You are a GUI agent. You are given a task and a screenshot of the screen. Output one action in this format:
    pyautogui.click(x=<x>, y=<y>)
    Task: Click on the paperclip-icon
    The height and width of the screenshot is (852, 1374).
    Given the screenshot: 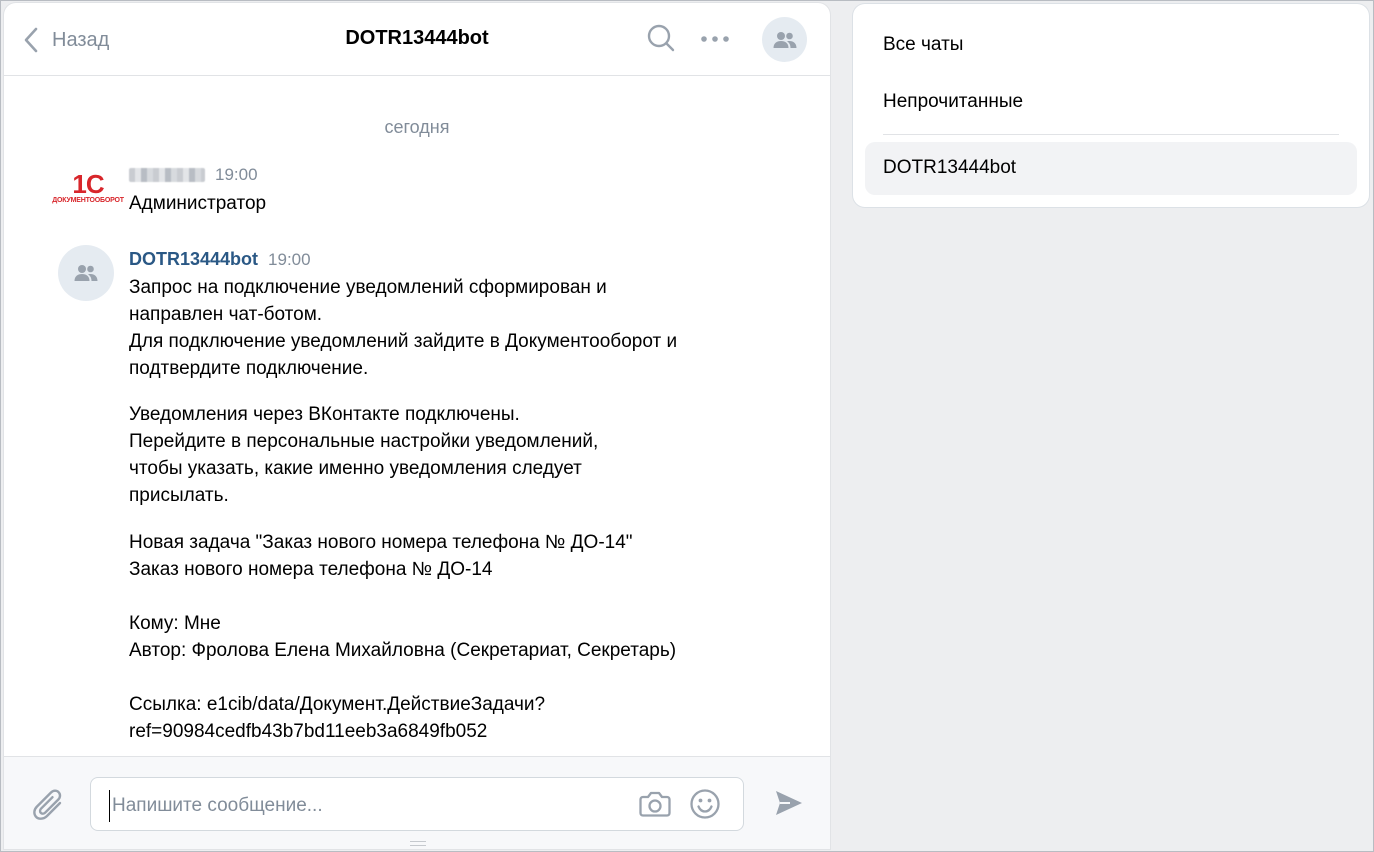 What is the action you would take?
    pyautogui.click(x=49, y=805)
    